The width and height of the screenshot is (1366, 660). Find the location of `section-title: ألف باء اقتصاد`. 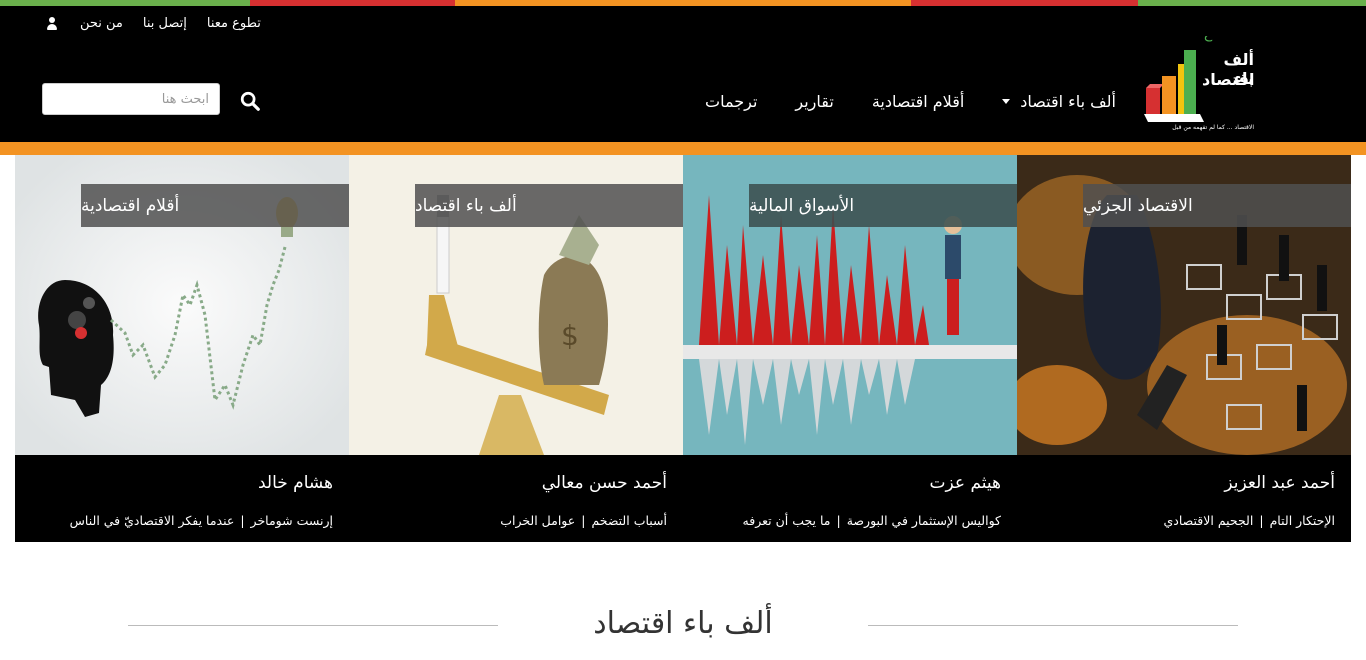

section-title: ألف باء اقتصاد is located at coordinates (683, 623).